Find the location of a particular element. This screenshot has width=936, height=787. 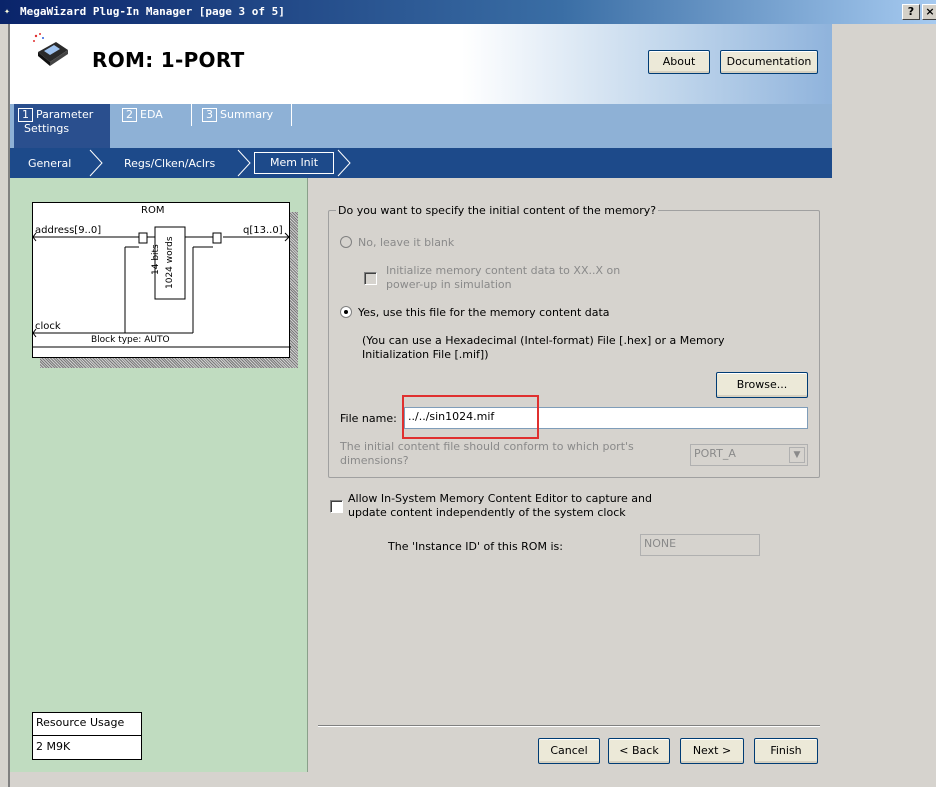

instance-id-input: NONE is located at coordinates (700, 545).